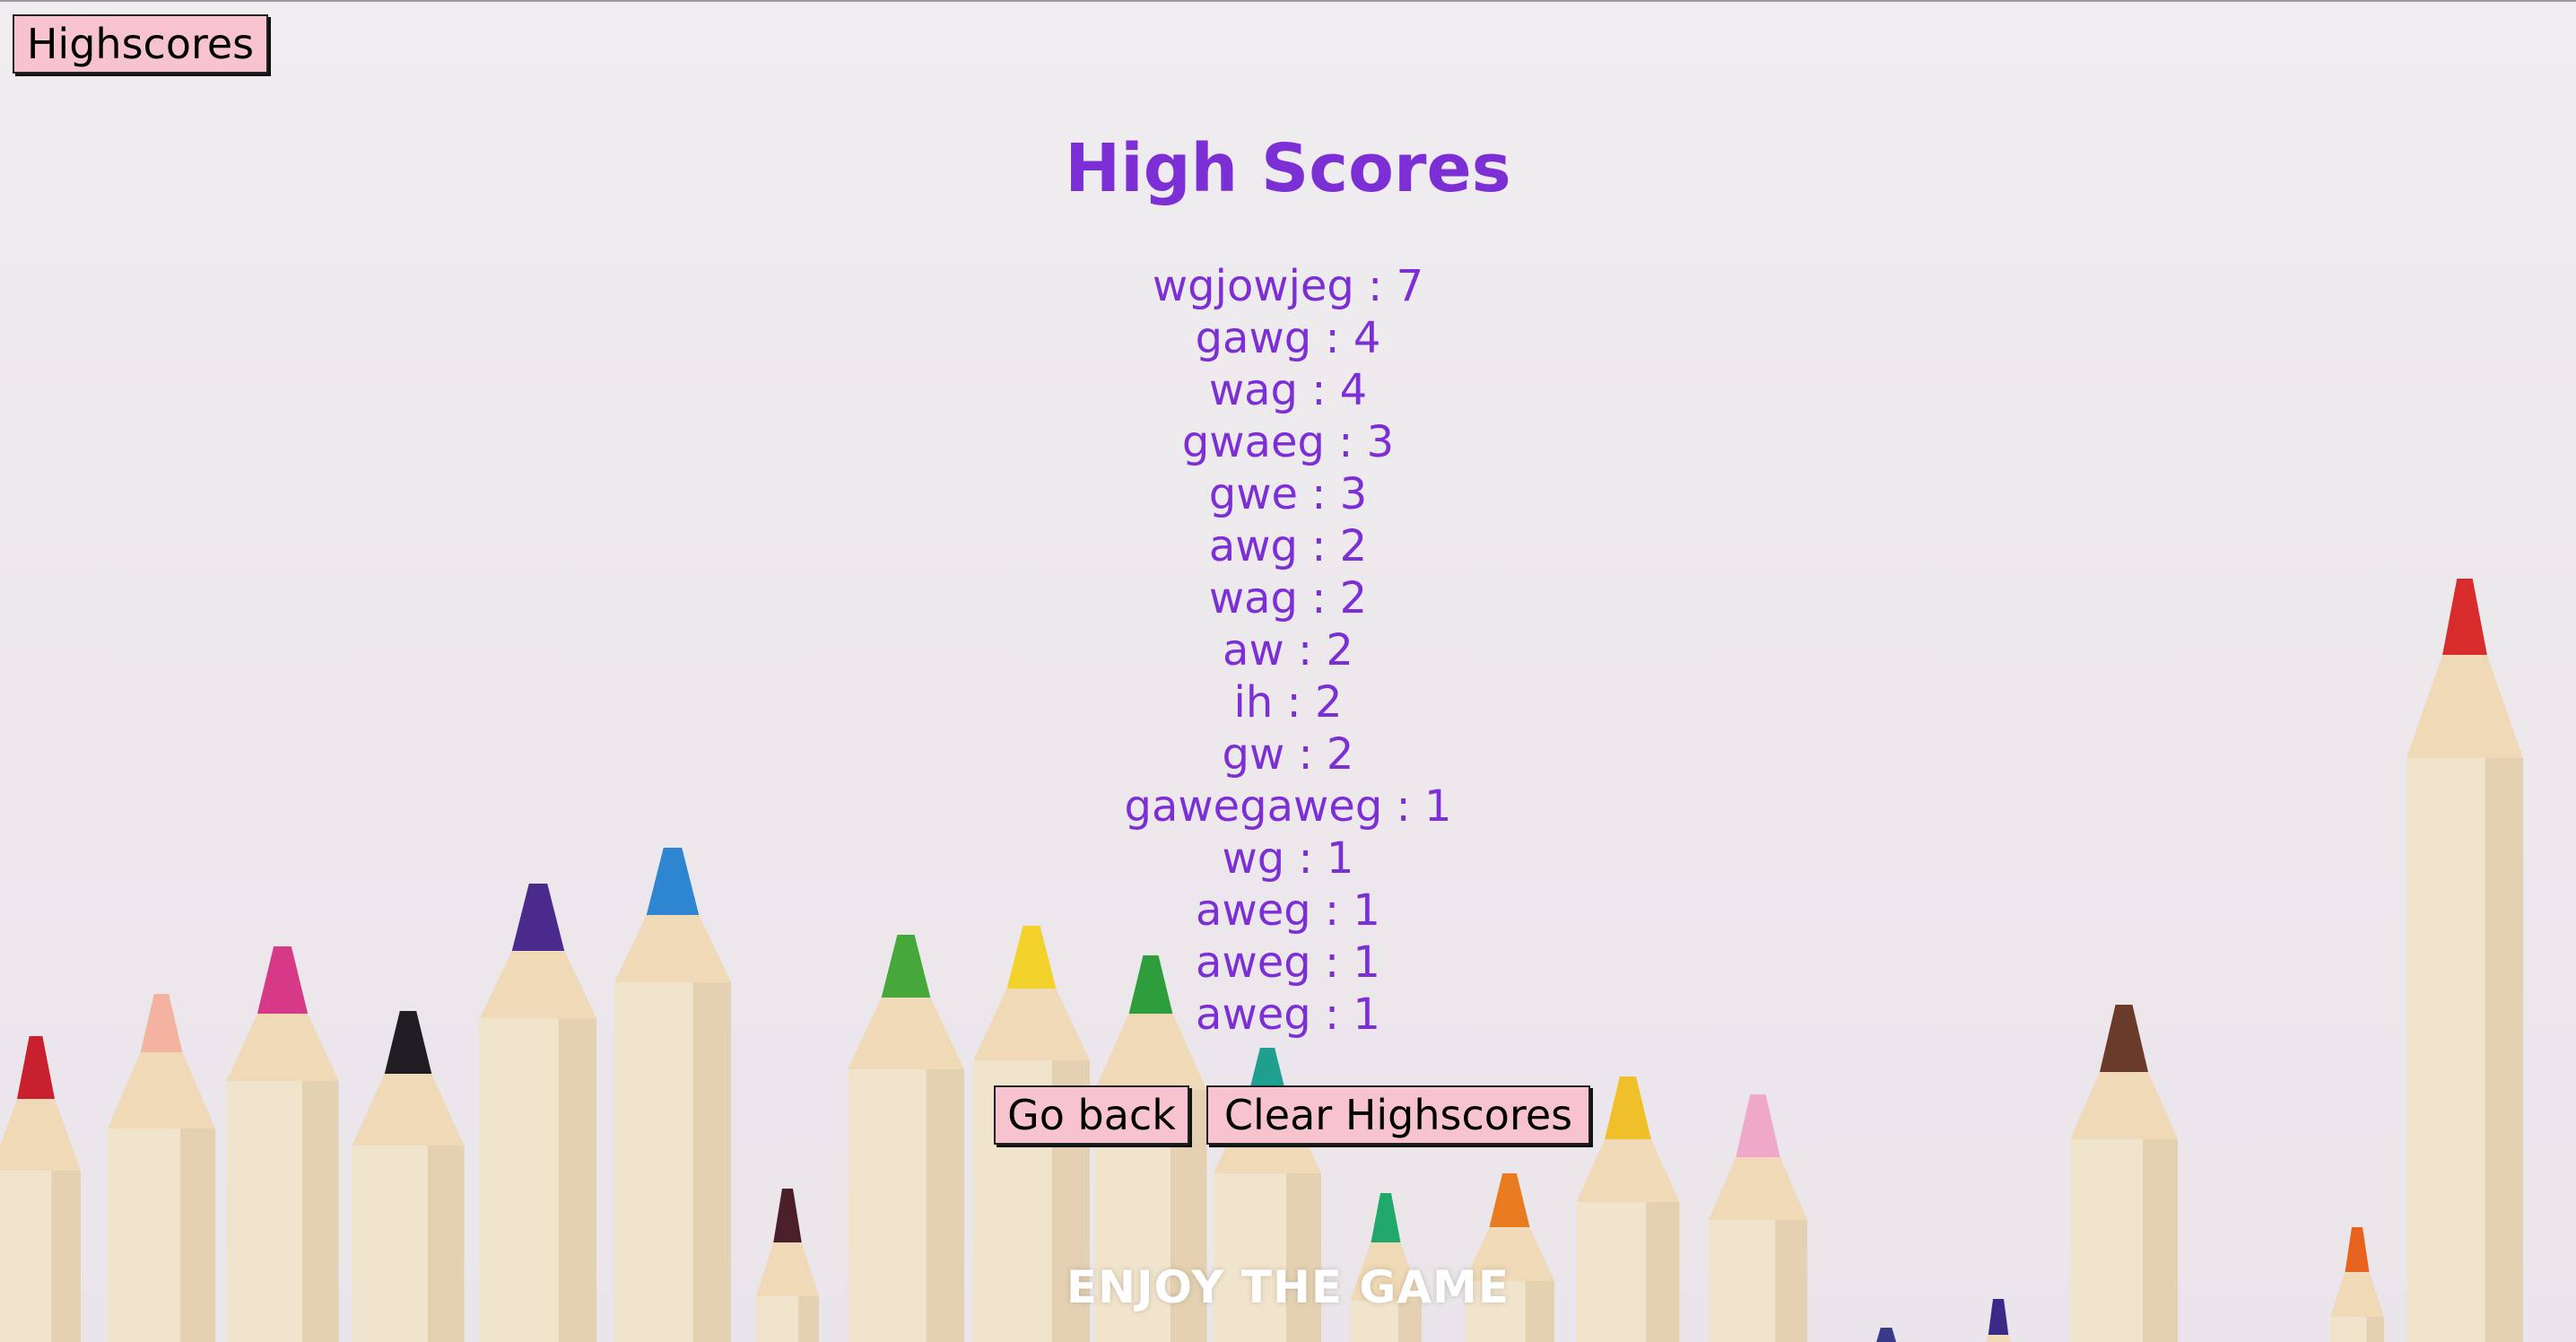 This screenshot has height=1342, width=2576. What do you see at coordinates (1288, 546) in the screenshot?
I see `score-item: awg : 2` at bounding box center [1288, 546].